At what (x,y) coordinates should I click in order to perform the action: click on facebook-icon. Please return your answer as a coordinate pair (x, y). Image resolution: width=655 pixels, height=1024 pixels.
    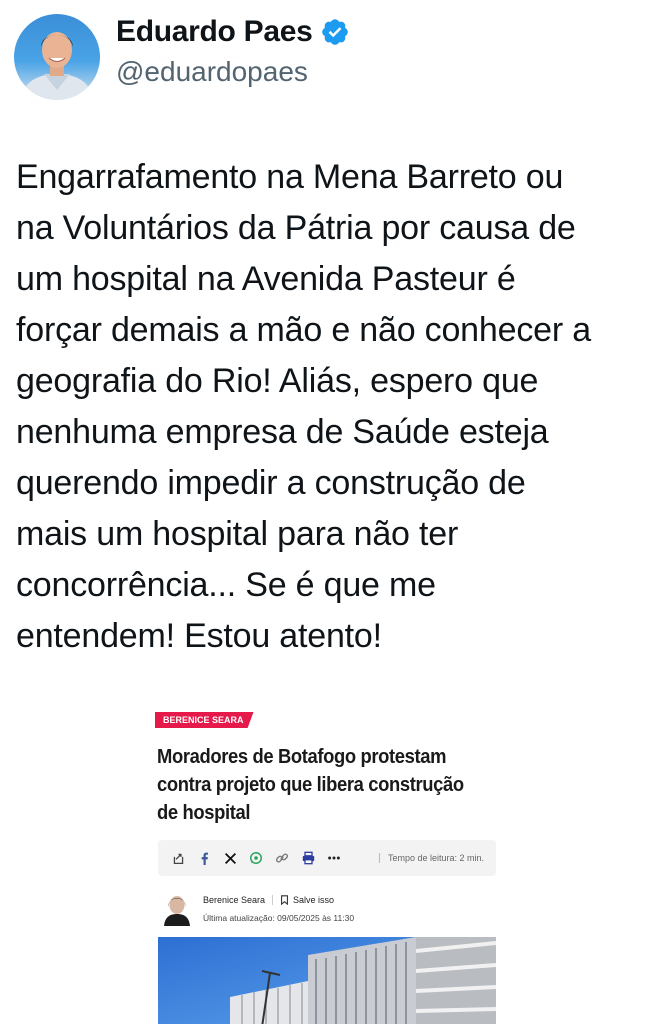
    Looking at the image, I should click on (204, 858).